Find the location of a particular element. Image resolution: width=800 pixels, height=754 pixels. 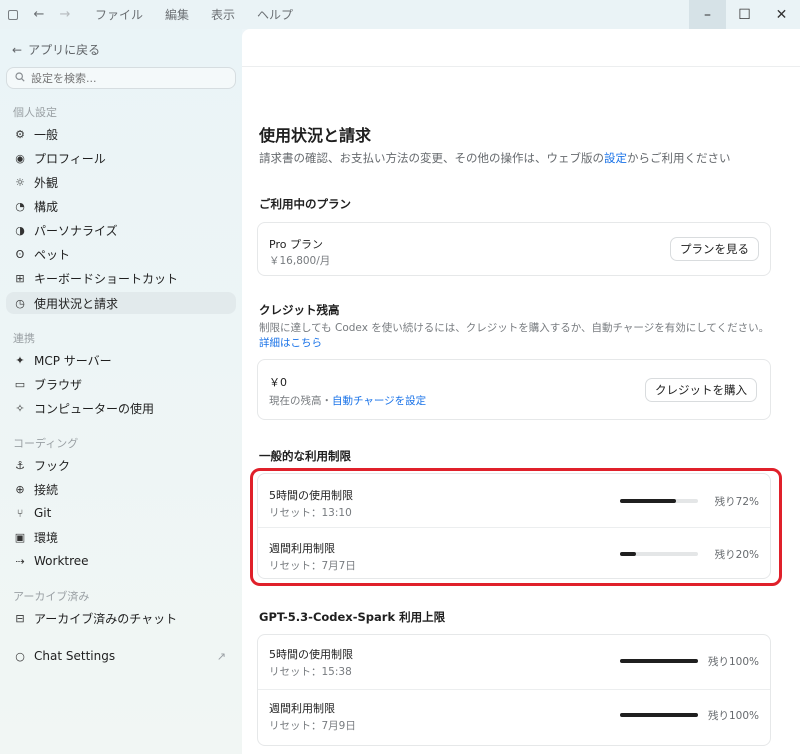

sidebar-toggle-icon is located at coordinates (13, 14).